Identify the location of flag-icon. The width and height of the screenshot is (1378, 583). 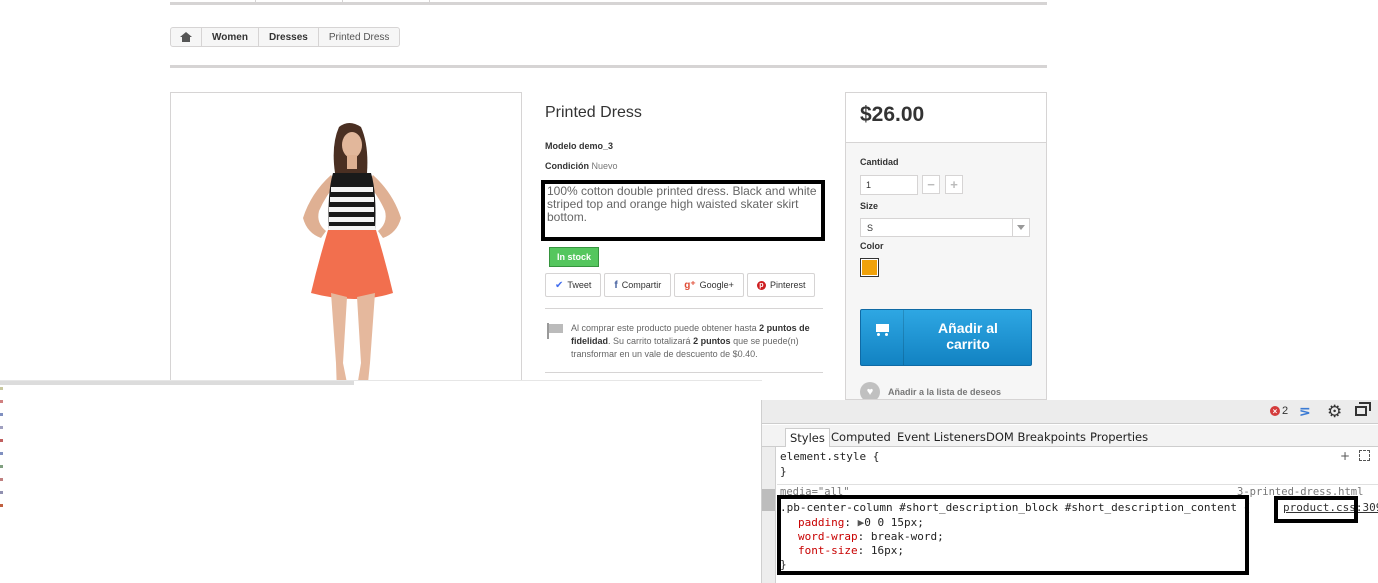
(555, 331).